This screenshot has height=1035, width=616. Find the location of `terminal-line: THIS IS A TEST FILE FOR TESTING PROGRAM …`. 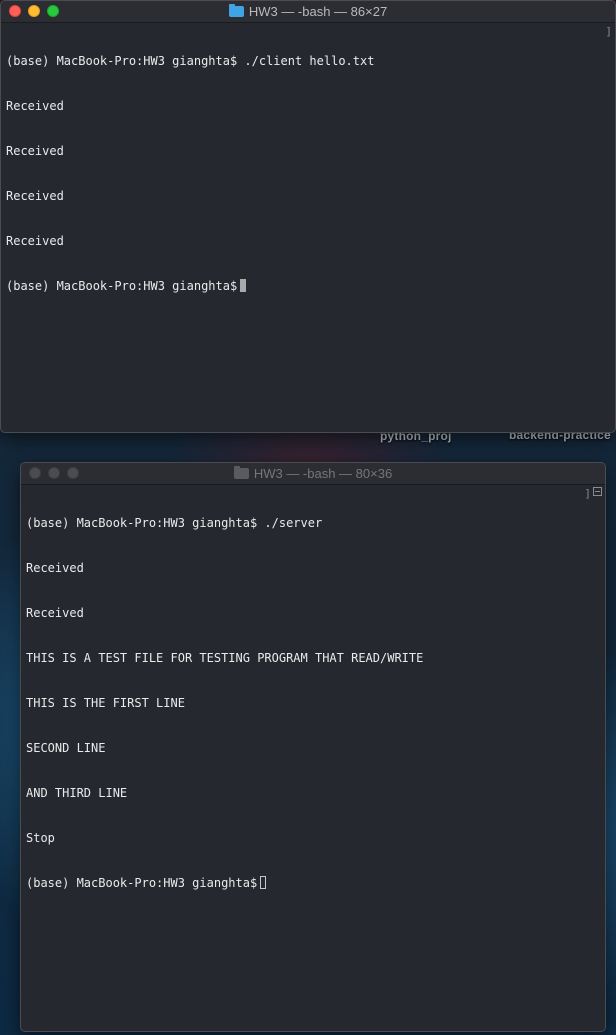

terminal-line: THIS IS A TEST FILE FOR TESTING PROGRAM … is located at coordinates (225, 658).